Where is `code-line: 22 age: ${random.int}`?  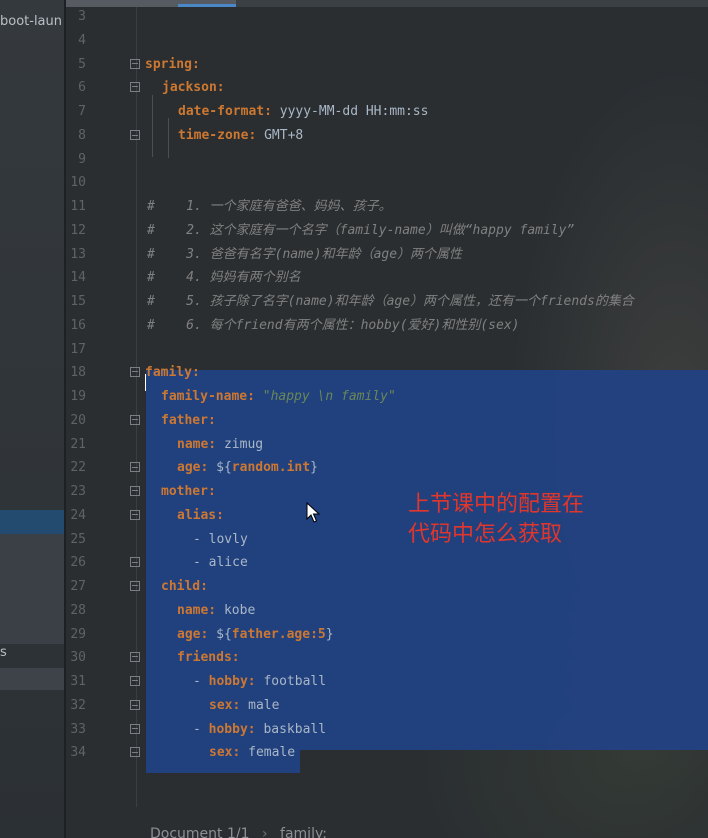 code-line: 22 age: ${random.int} is located at coordinates (387, 467).